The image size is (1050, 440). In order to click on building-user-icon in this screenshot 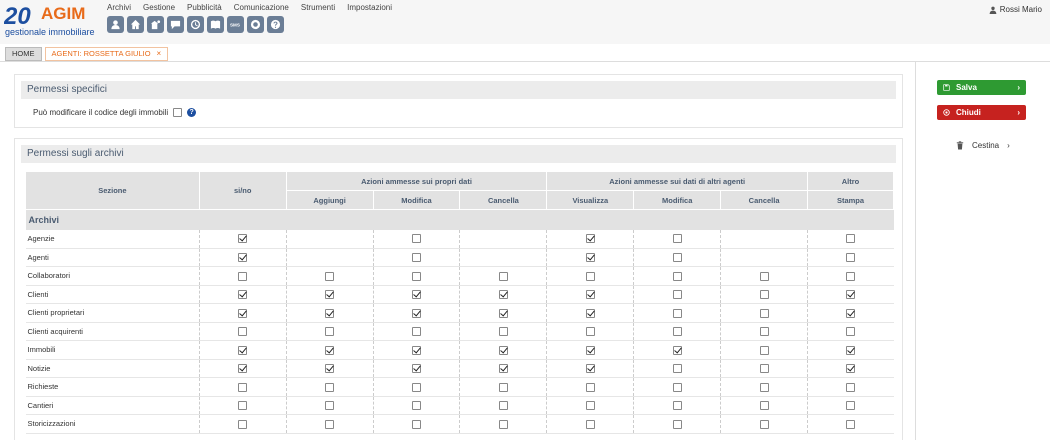, I will do `click(155, 24)`.